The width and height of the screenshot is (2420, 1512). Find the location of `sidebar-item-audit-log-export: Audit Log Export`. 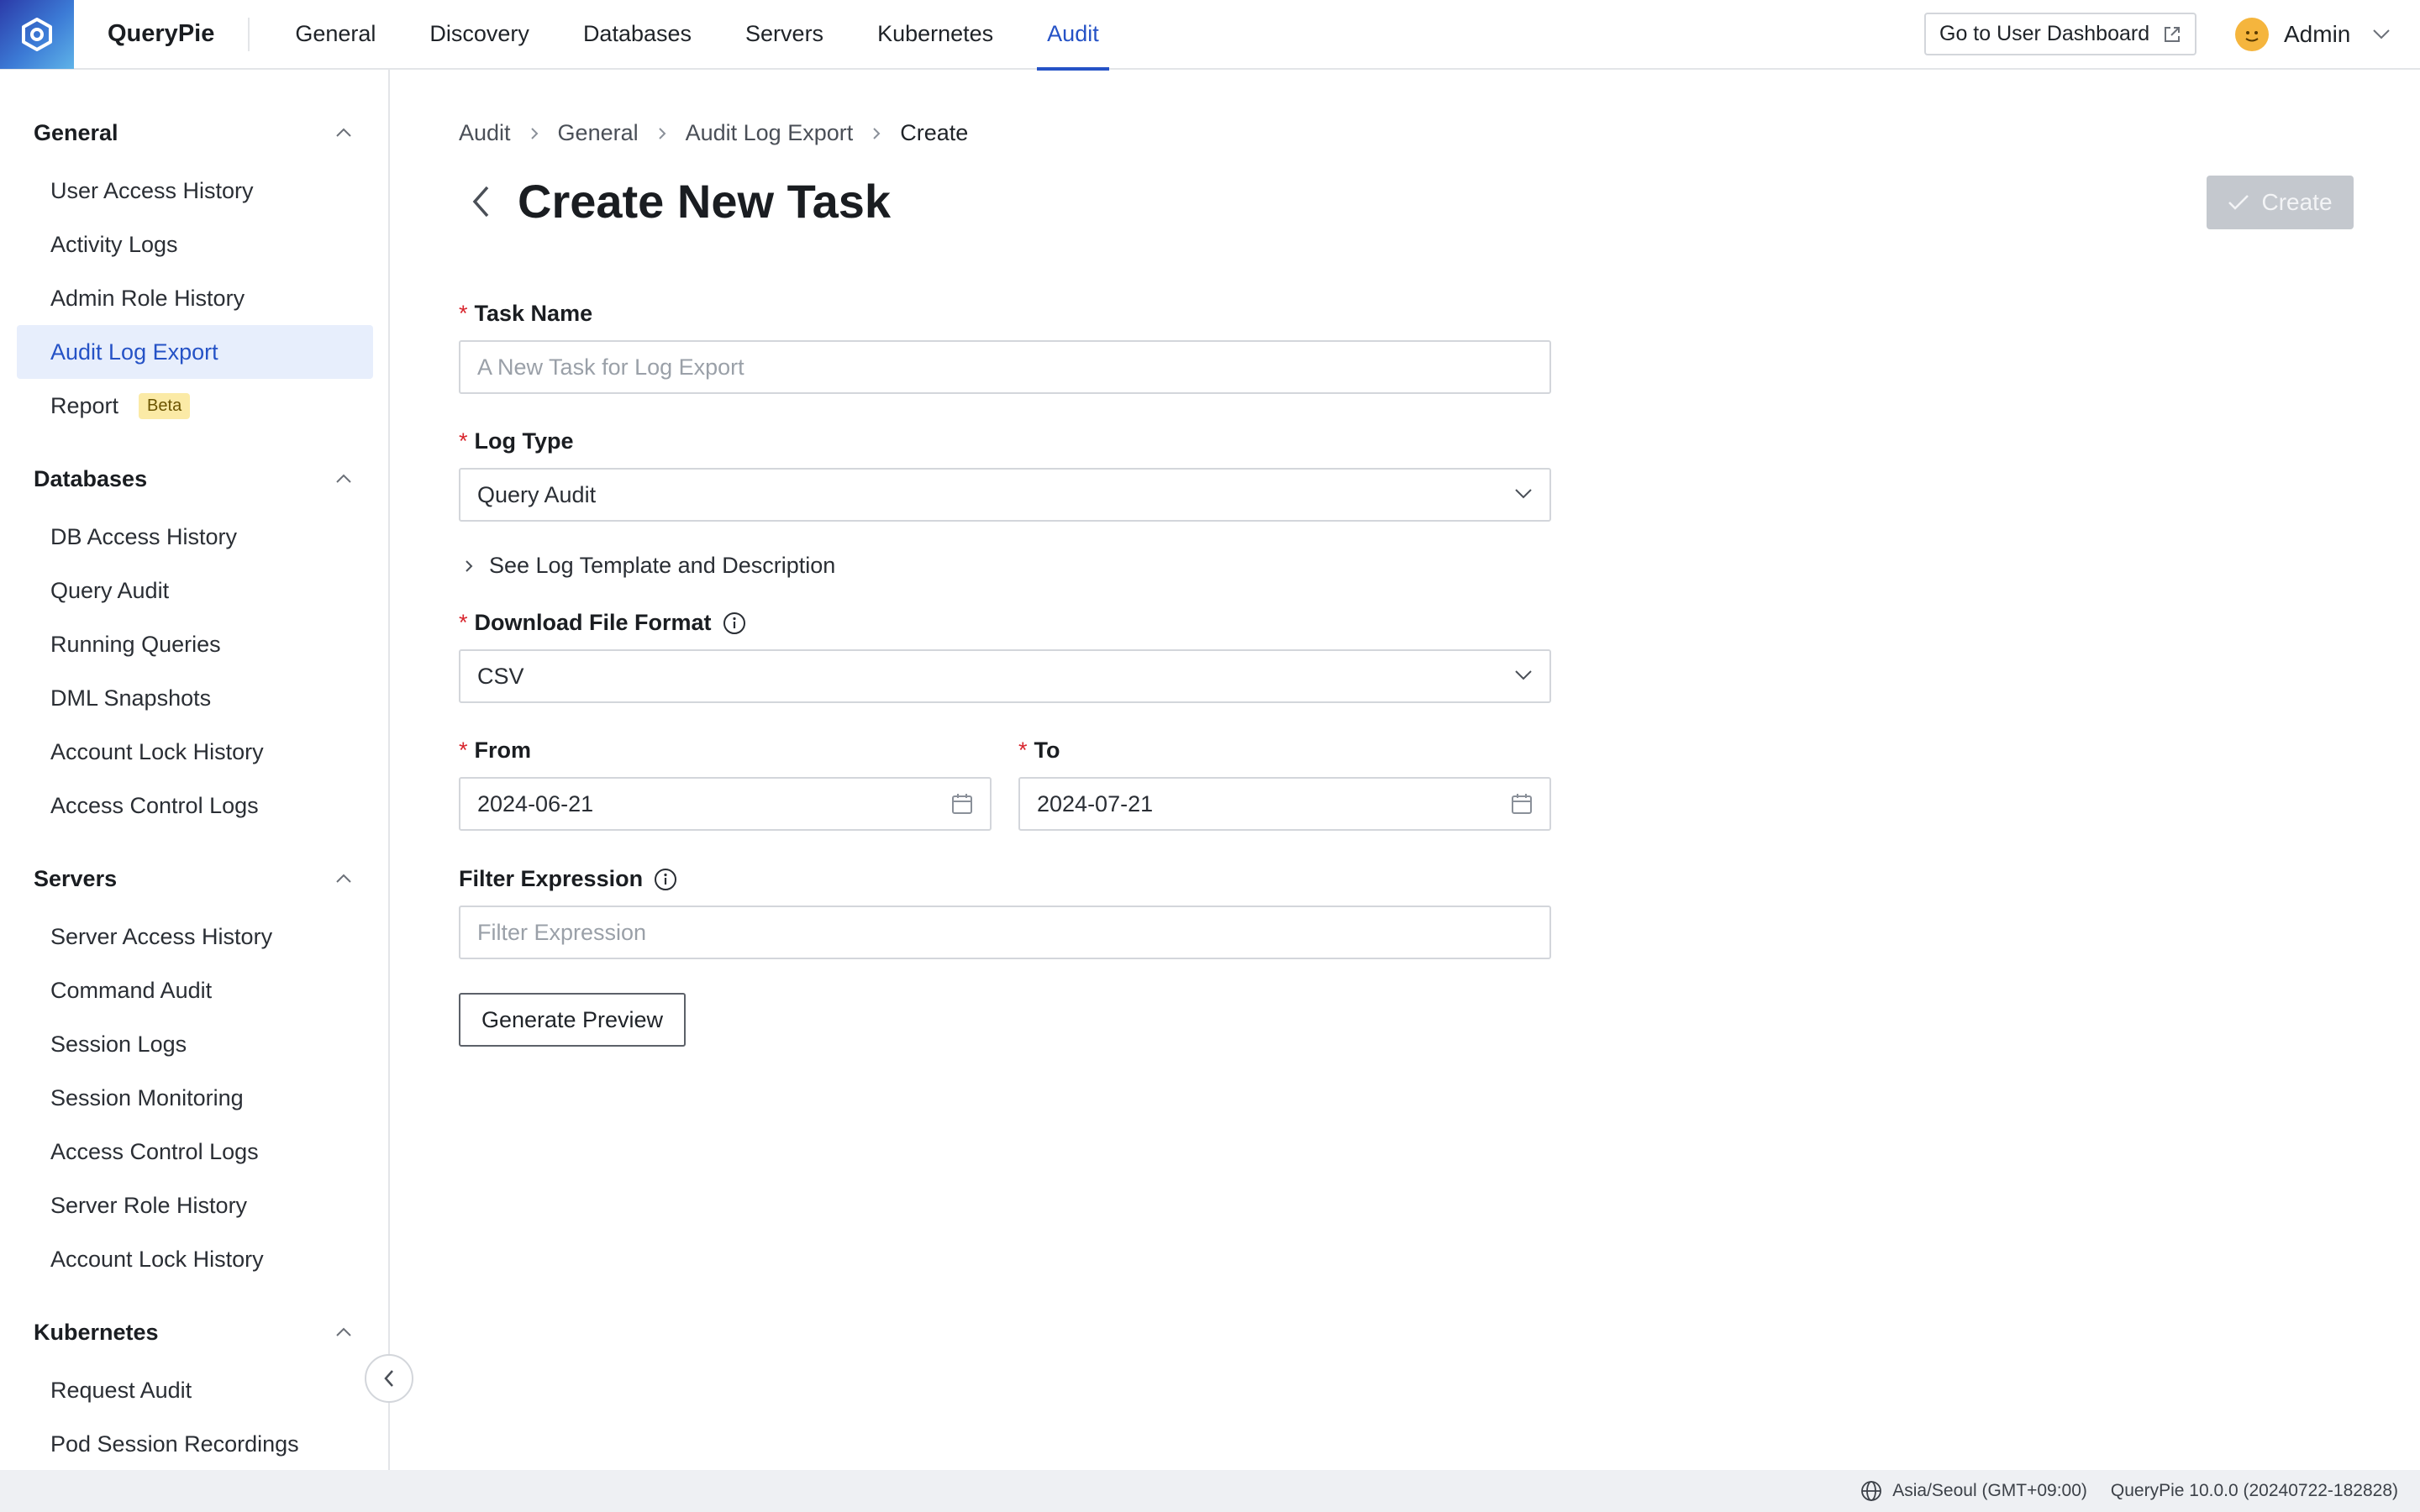

sidebar-item-audit-log-export: Audit Log Export is located at coordinates (195, 352).